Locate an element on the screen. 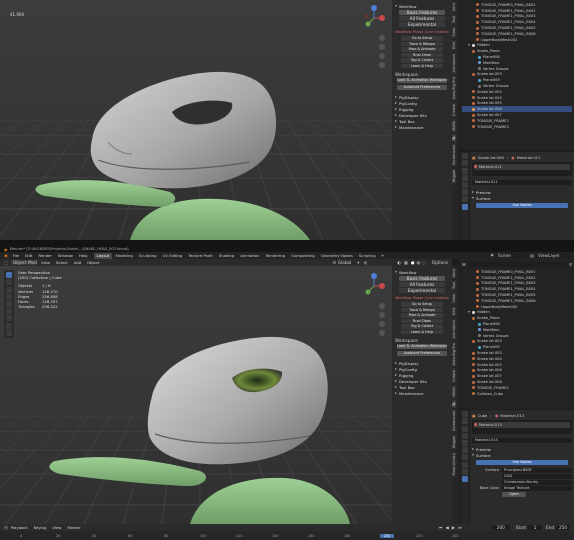  workflow-step-5: Learn & Help is located at coordinates (422, 331).